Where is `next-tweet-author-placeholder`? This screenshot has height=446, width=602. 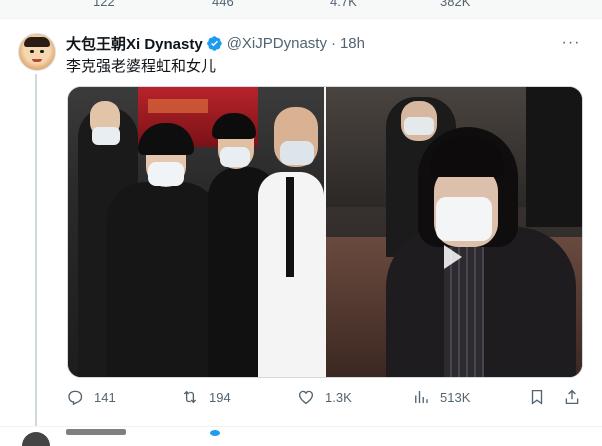
next-tweet-author-placeholder is located at coordinates (96, 432).